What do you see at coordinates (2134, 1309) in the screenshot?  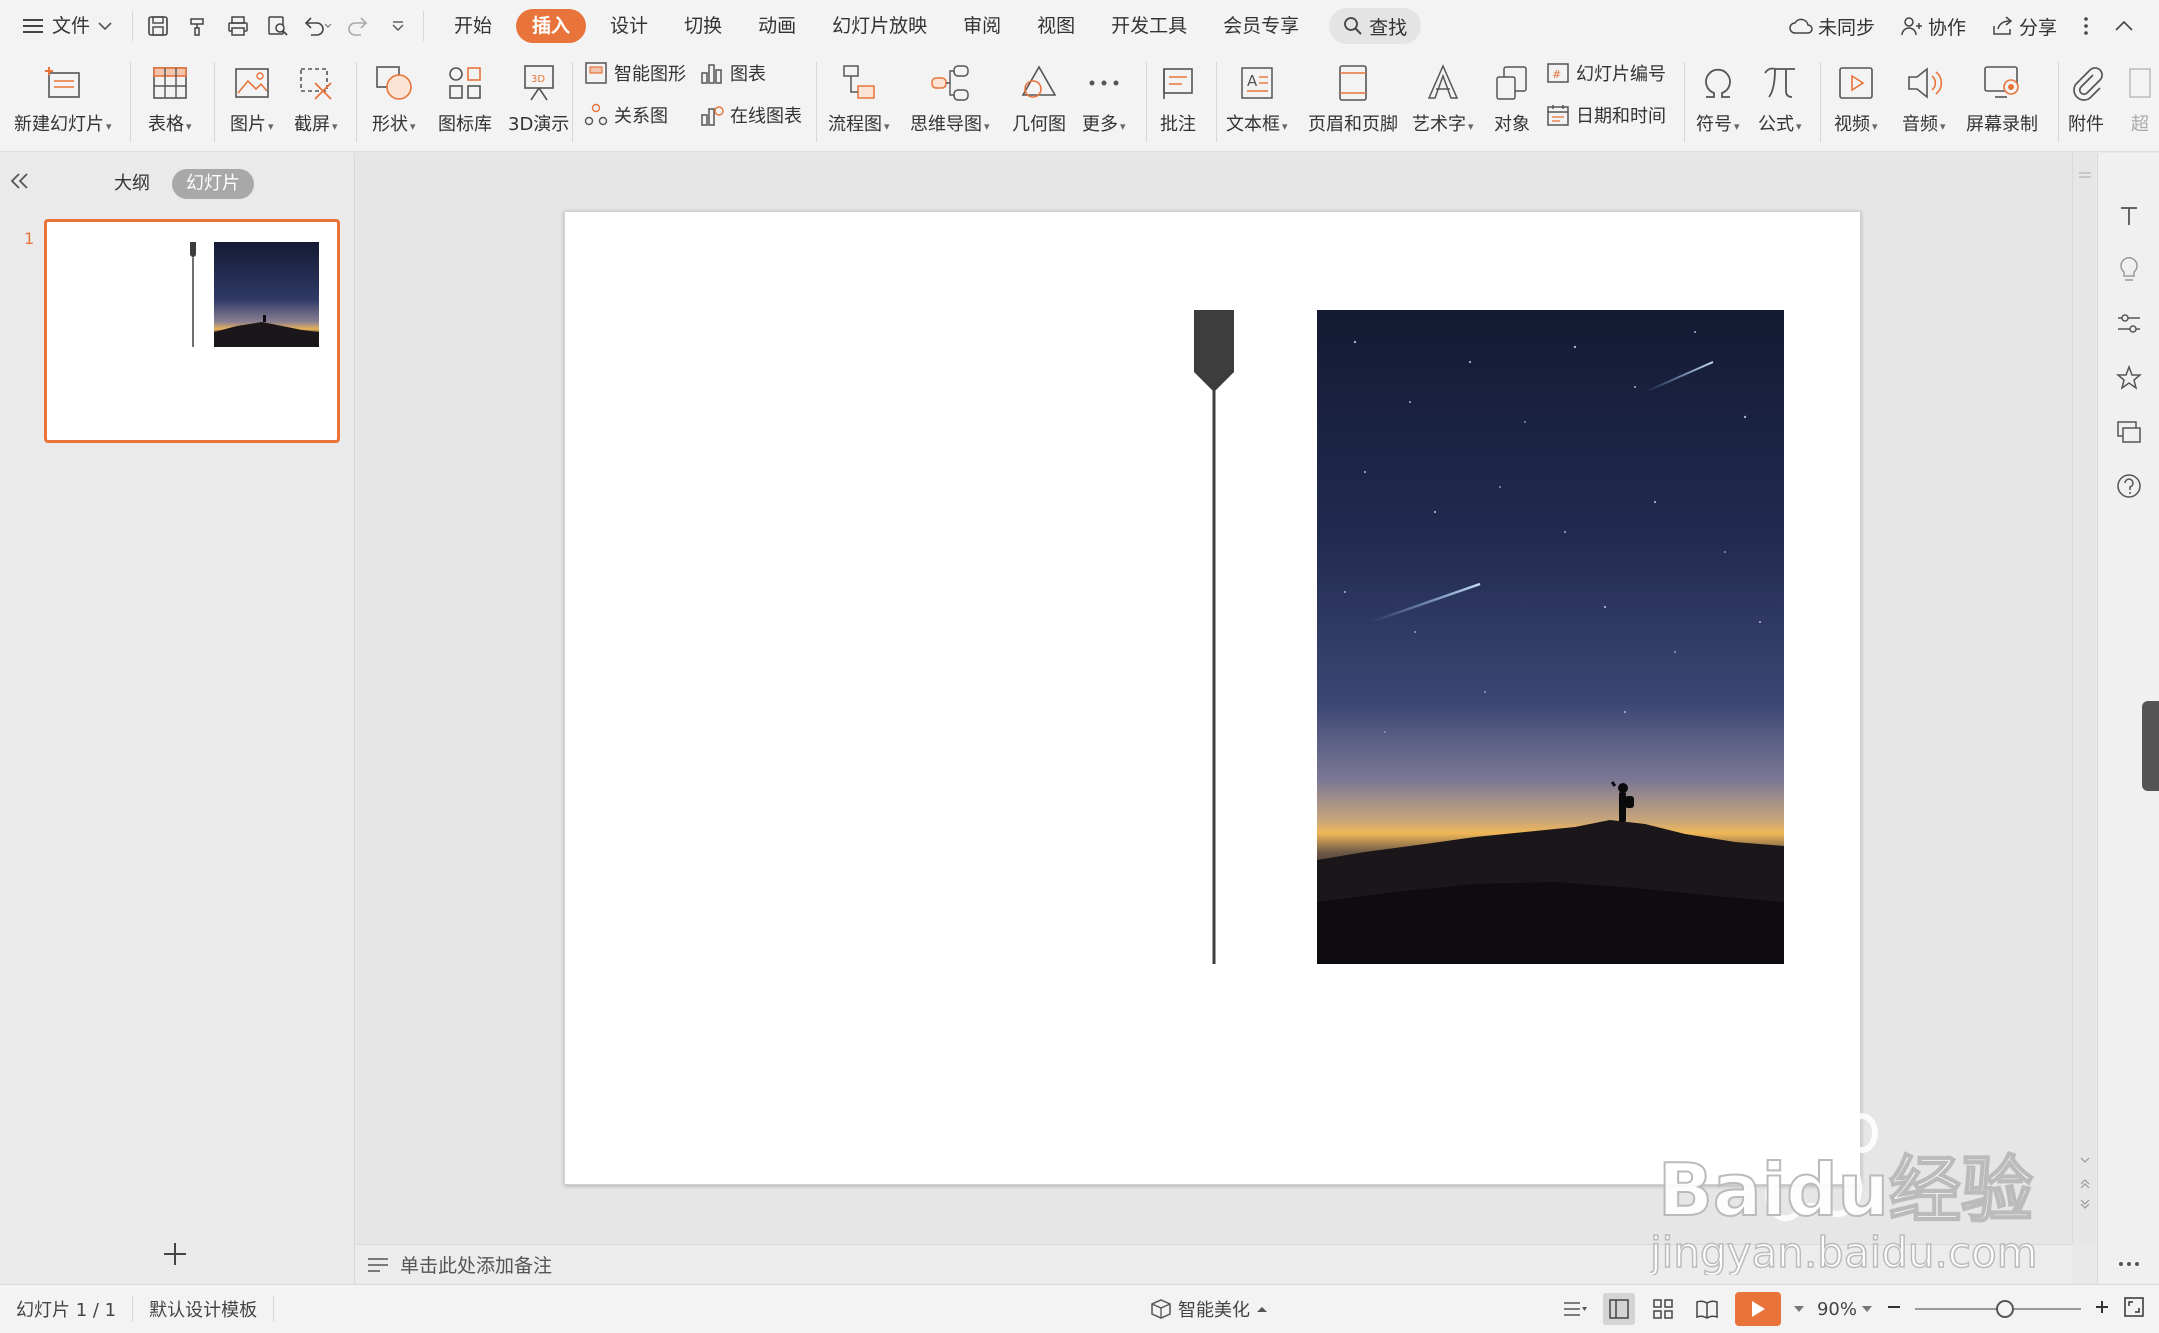 I see `fit-window-button` at bounding box center [2134, 1309].